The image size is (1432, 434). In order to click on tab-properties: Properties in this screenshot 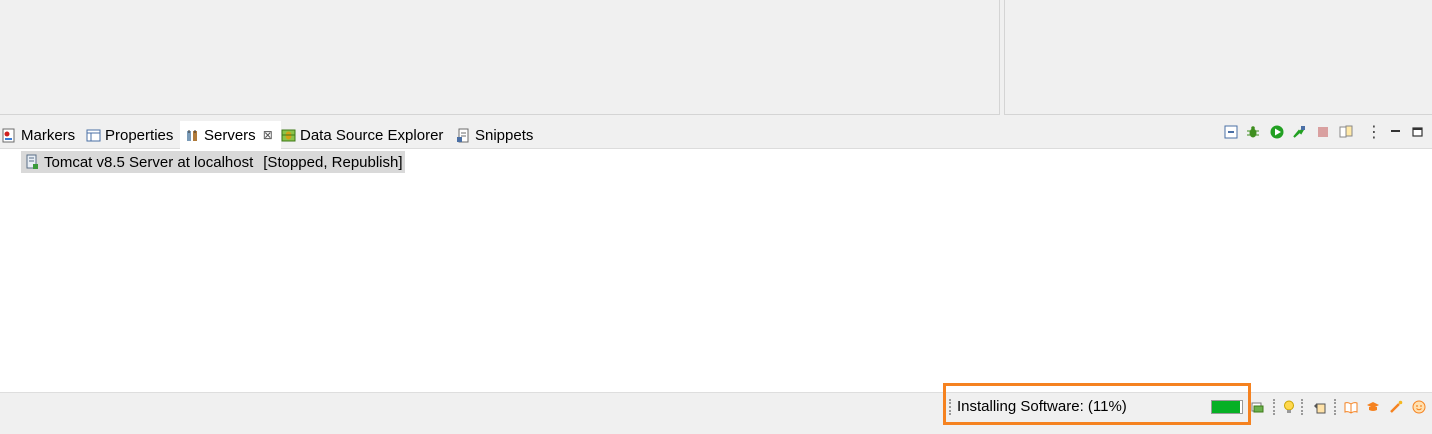, I will do `click(129, 135)`.